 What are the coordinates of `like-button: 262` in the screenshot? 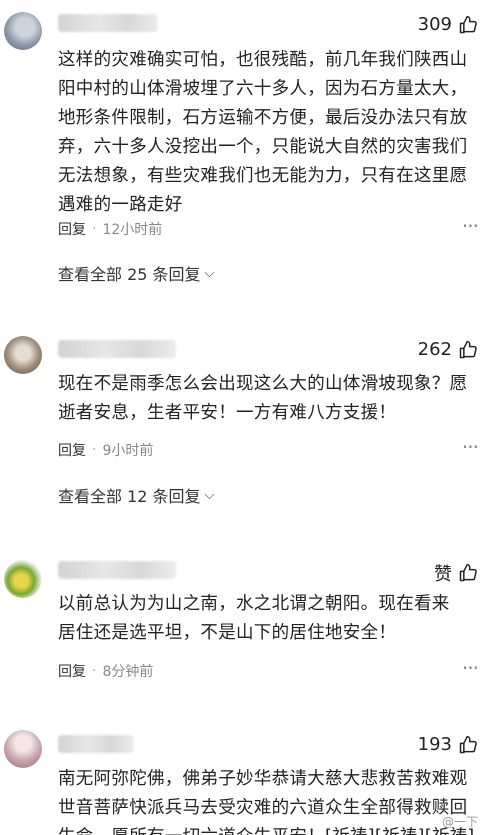 It's located at (448, 349).